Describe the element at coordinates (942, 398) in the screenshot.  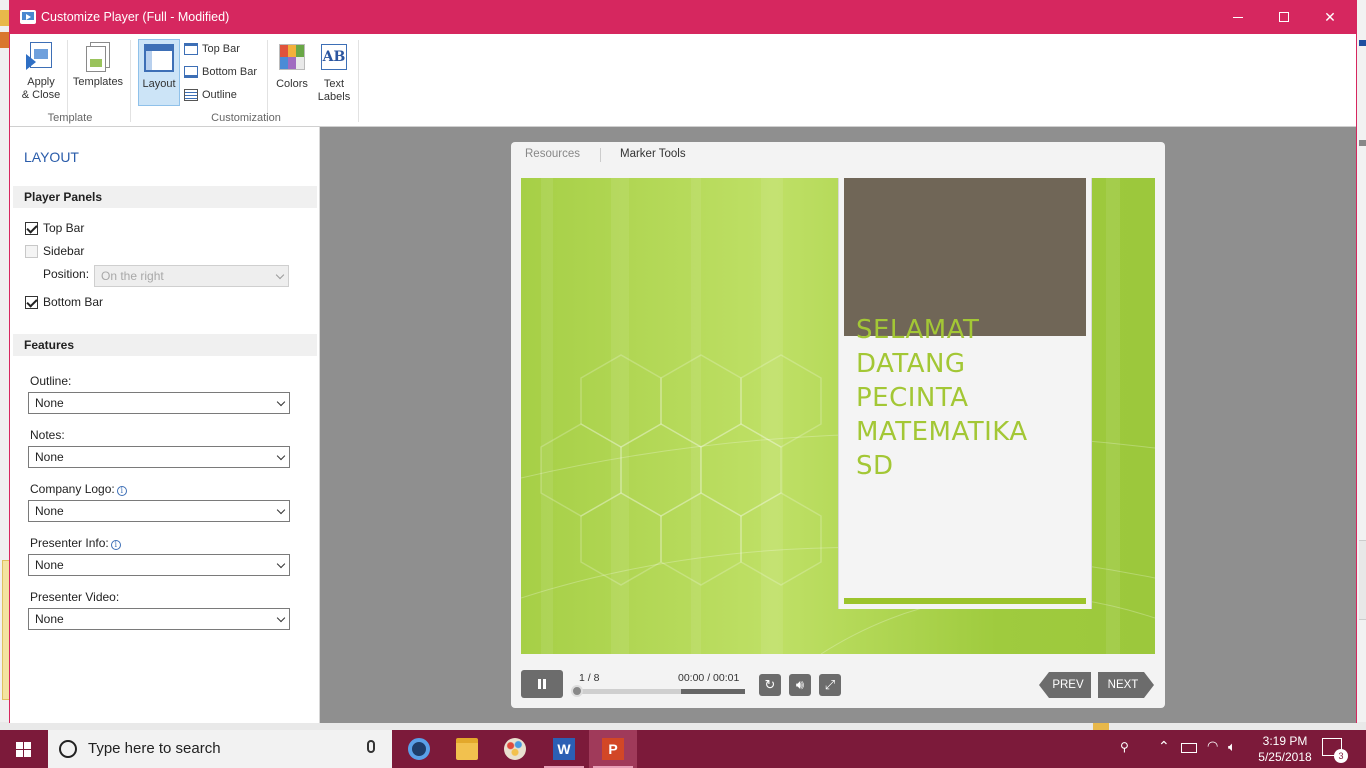
I see `slide-heading: SELAMAT DATANG PECINTA MATEMATIKA SD` at that location.